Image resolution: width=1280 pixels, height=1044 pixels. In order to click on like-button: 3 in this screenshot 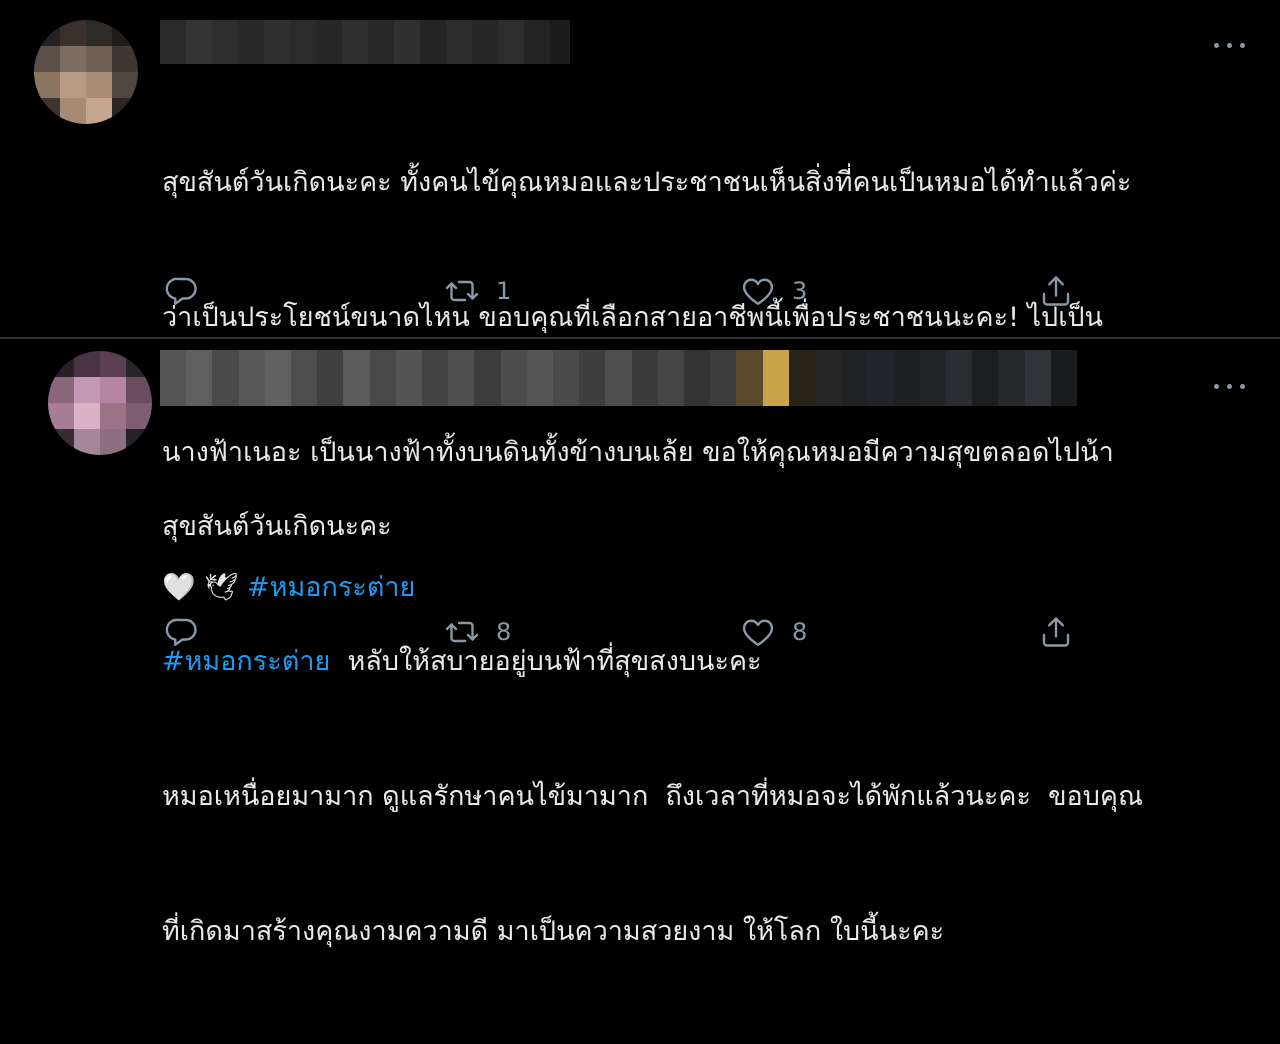, I will do `click(773, 291)`.